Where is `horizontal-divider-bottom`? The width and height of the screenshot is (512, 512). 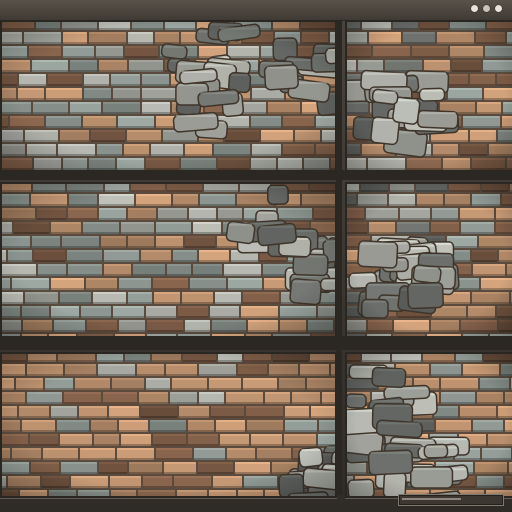
horizontal-divider-bottom is located at coordinates (256, 343).